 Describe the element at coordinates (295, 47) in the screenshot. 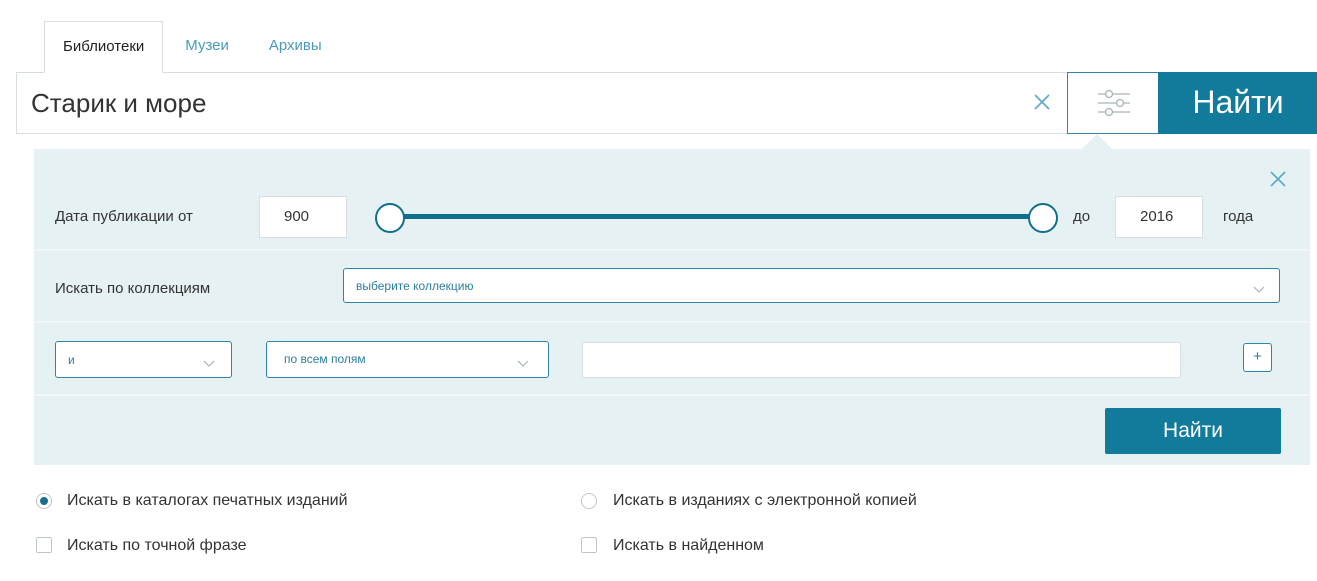

I see `tab-archives: Архивы` at that location.